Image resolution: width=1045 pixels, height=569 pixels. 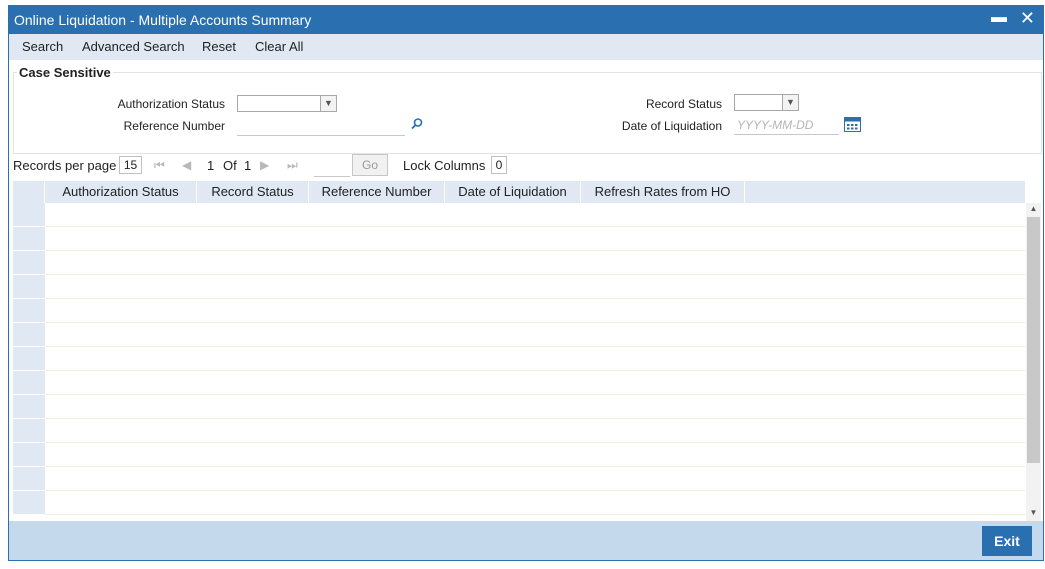 I want to click on select-all-cell, so click(x=29, y=192).